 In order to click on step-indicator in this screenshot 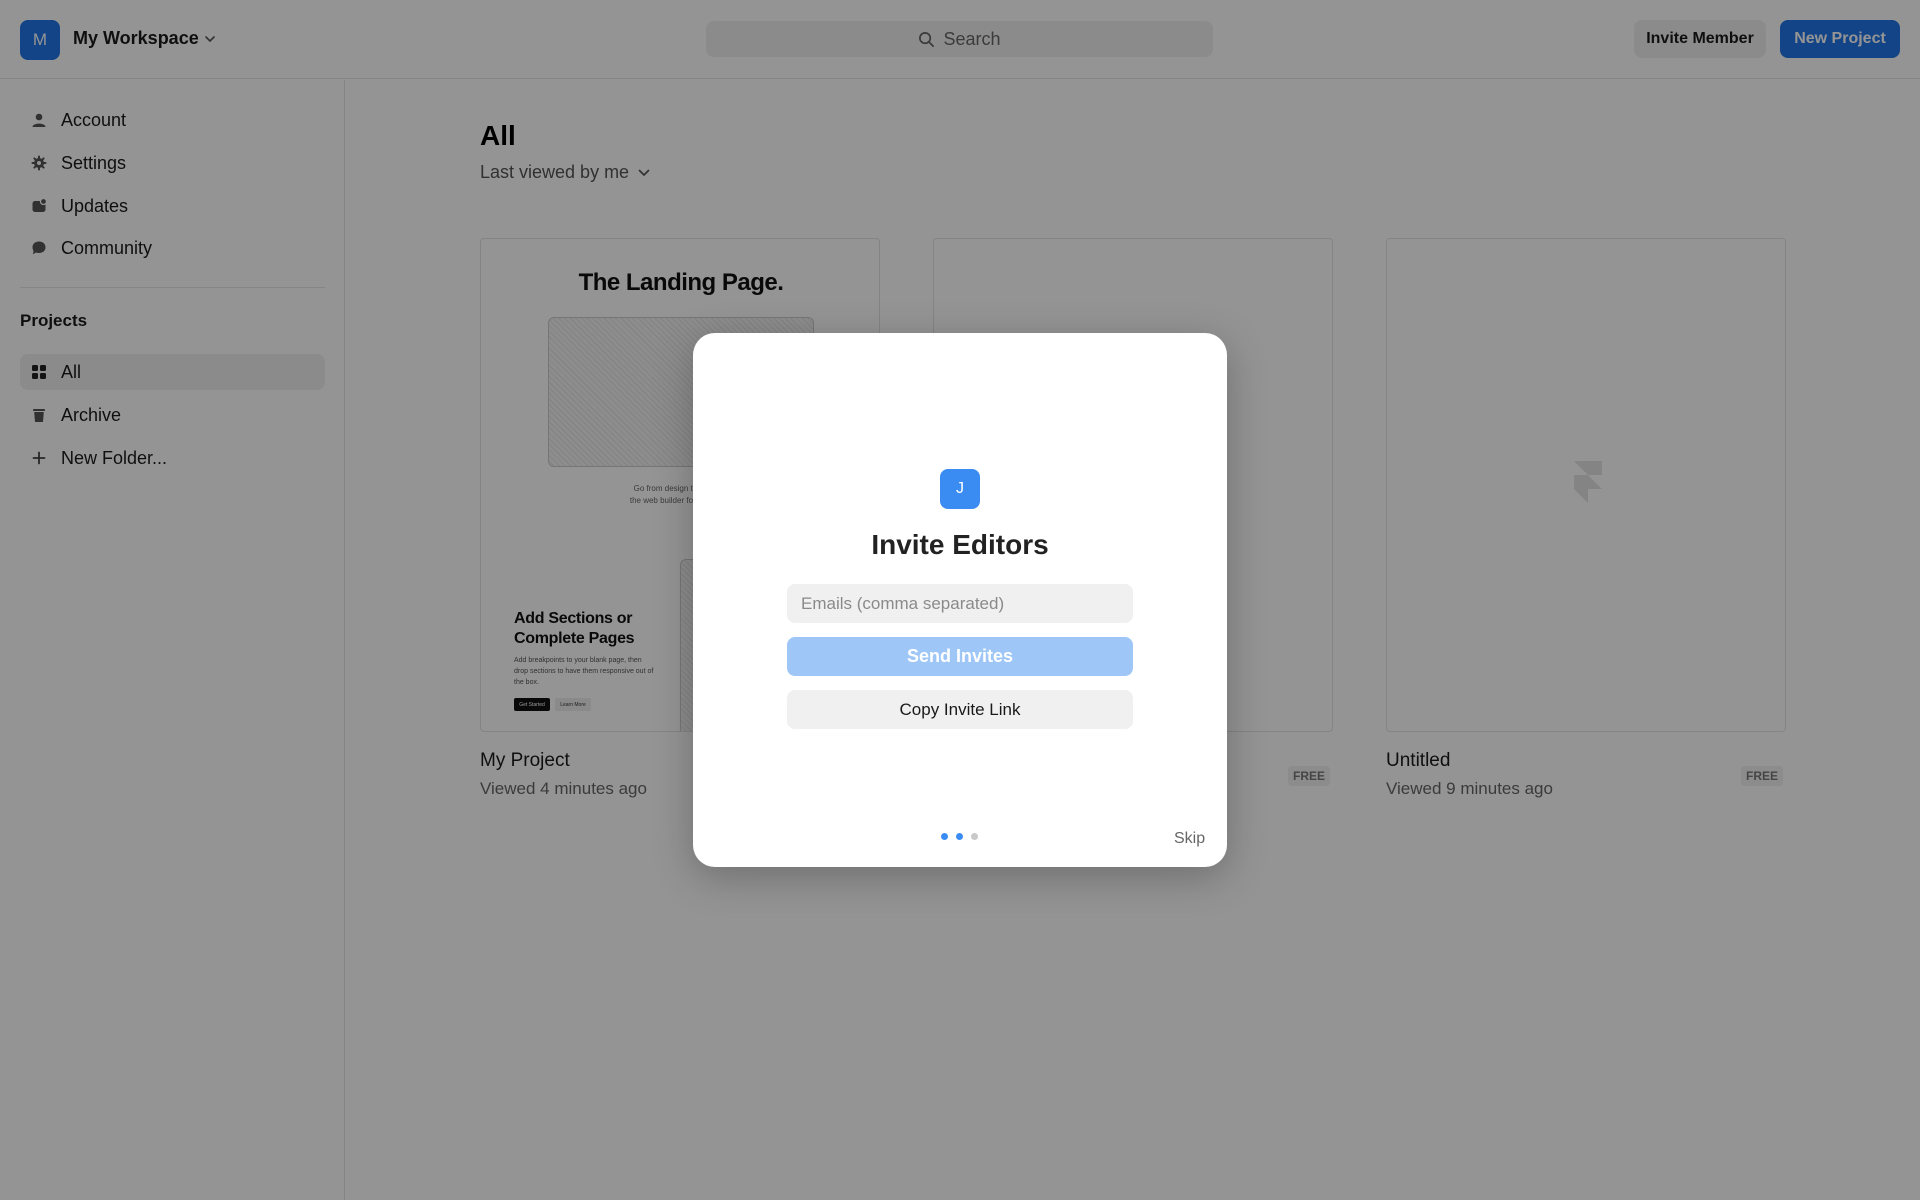, I will do `click(959, 836)`.